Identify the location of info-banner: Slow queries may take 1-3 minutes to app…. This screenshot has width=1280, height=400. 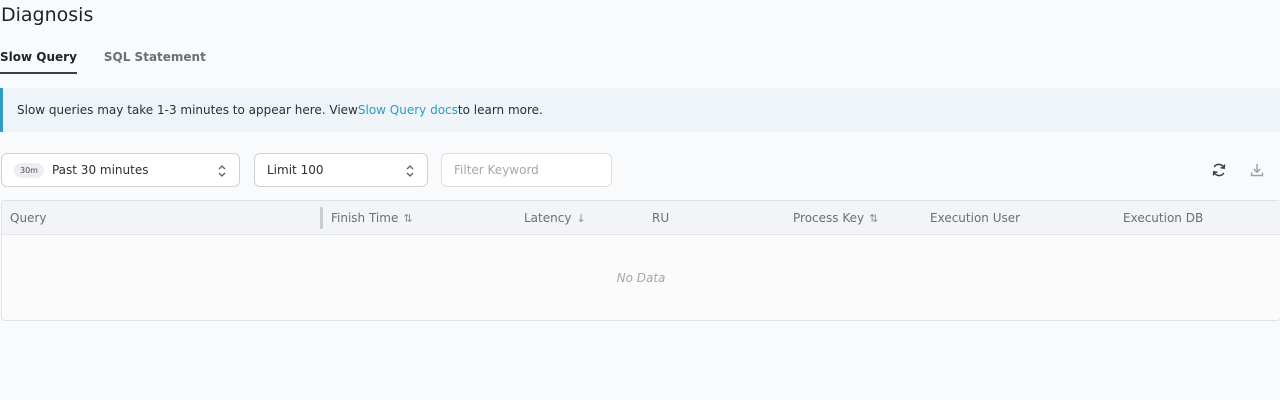
(640, 110).